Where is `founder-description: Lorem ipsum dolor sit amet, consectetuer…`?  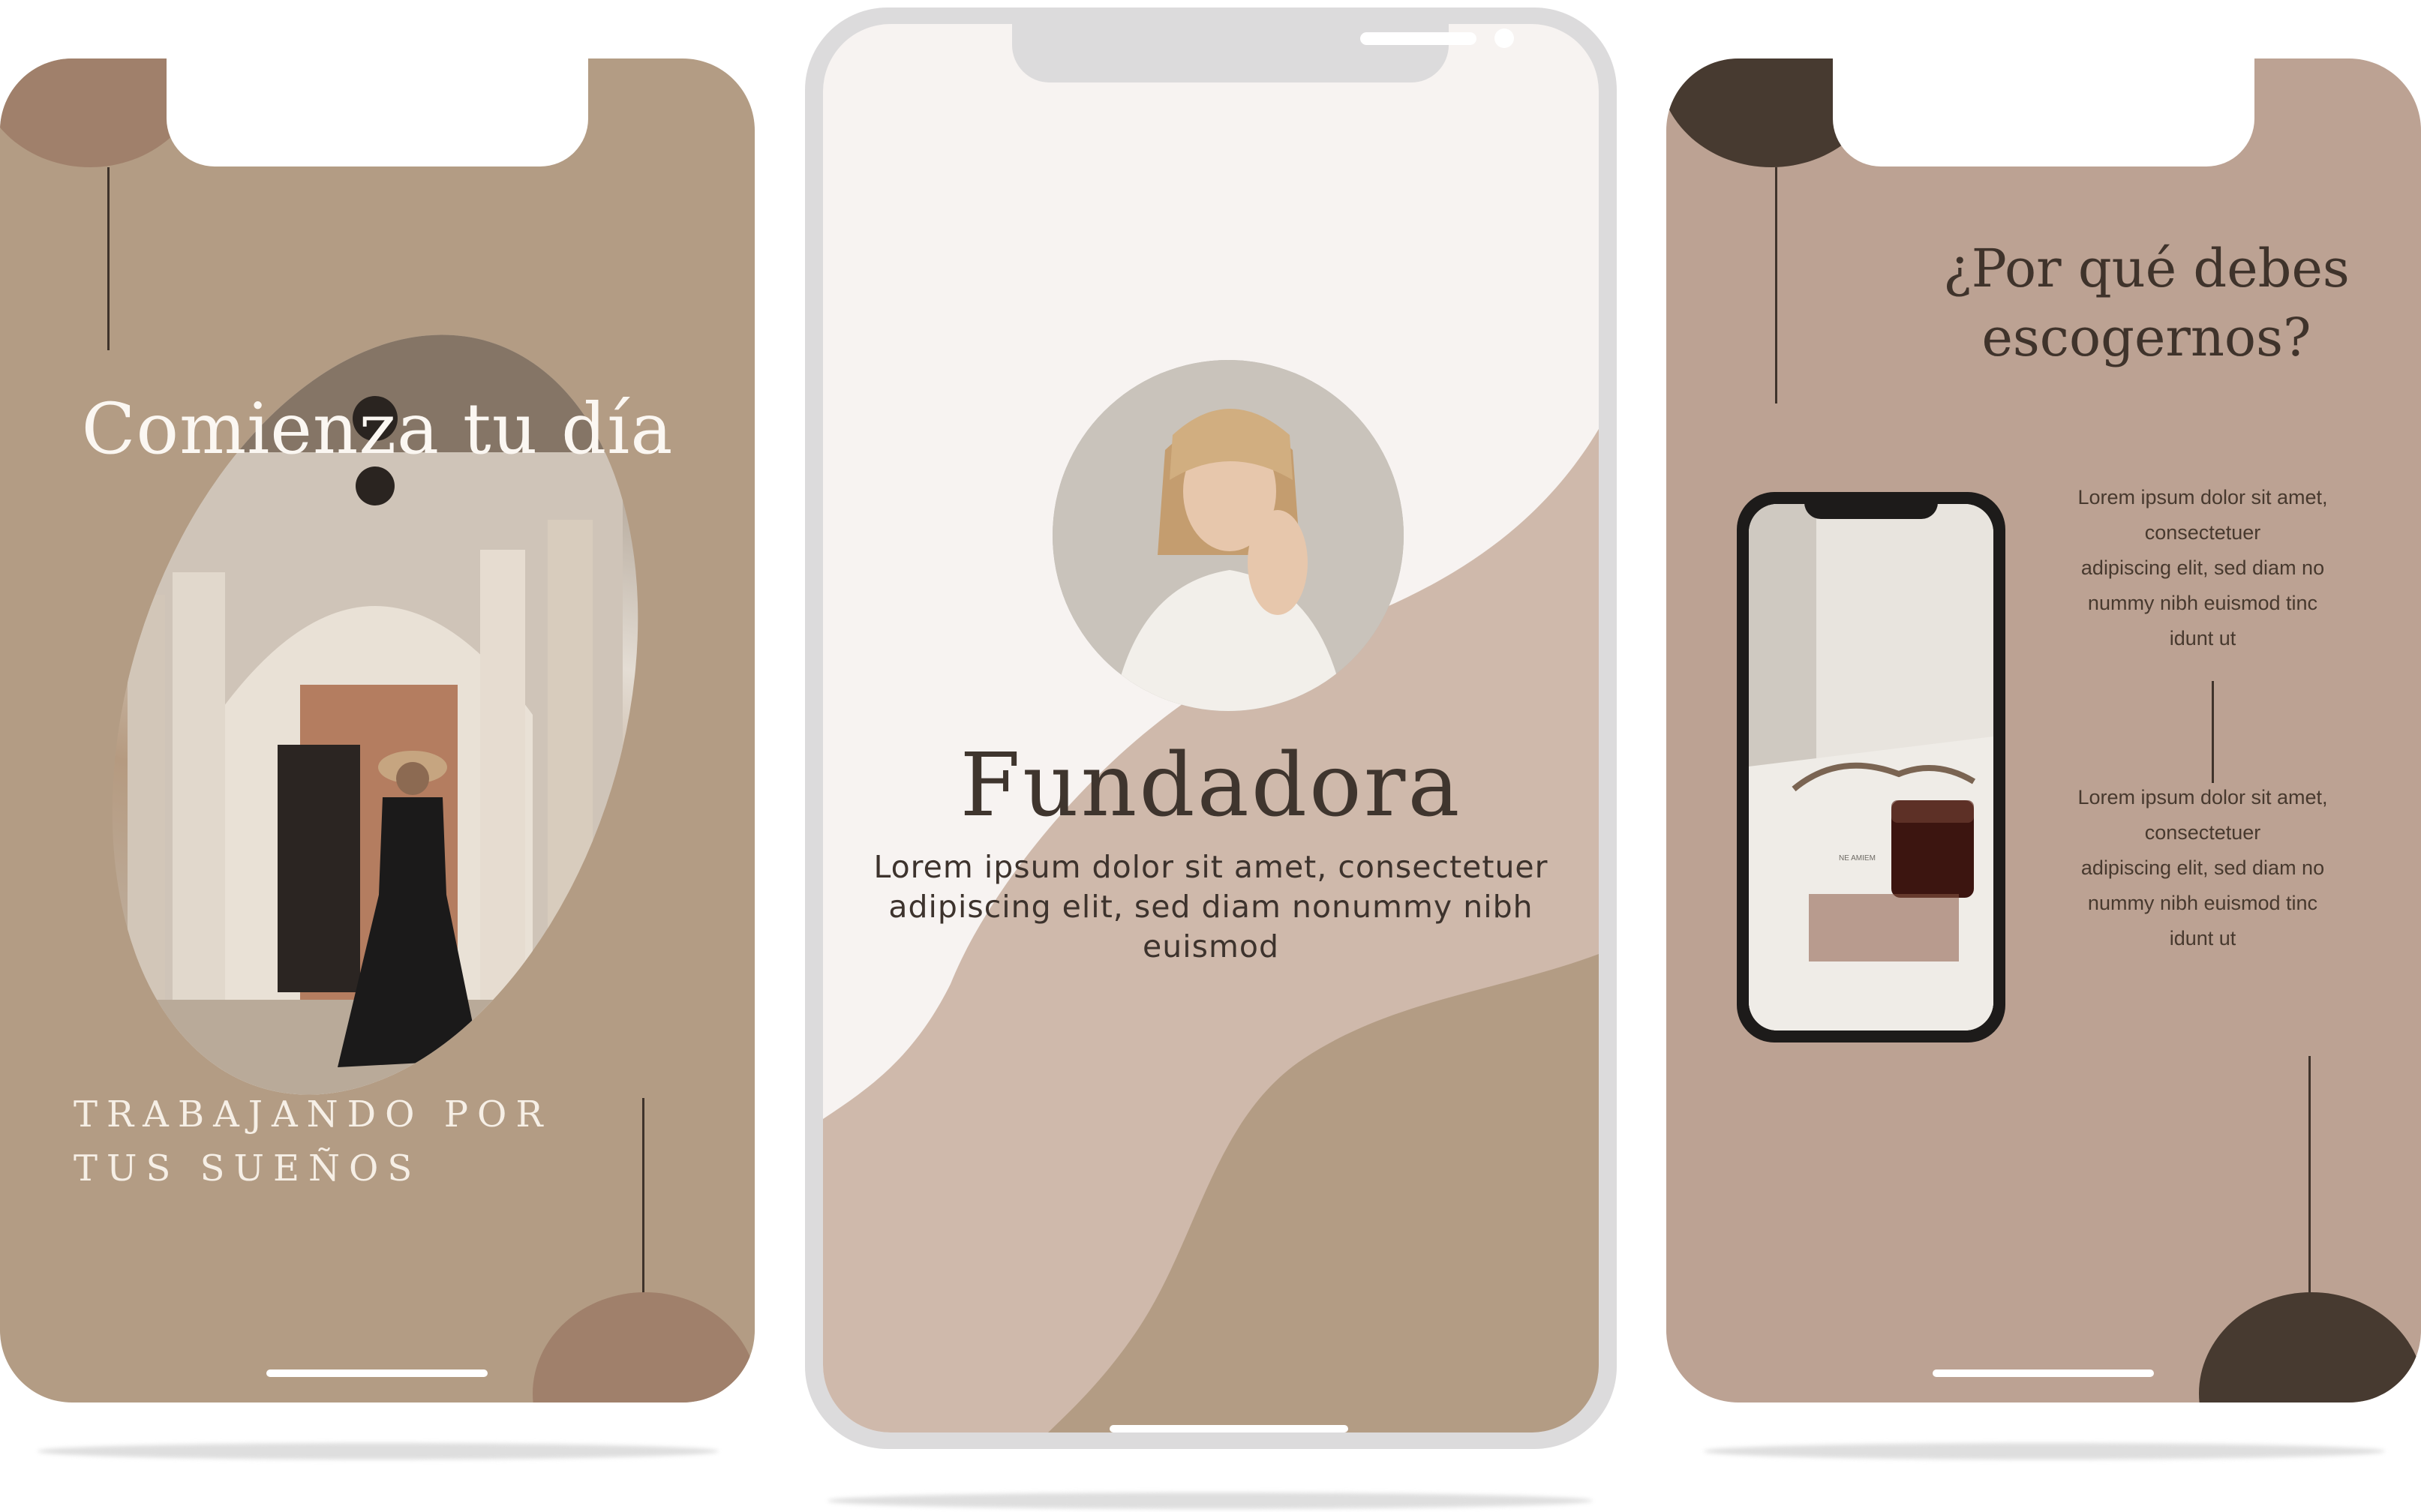 founder-description: Lorem ipsum dolor sit amet, consectetuer… is located at coordinates (1210, 906).